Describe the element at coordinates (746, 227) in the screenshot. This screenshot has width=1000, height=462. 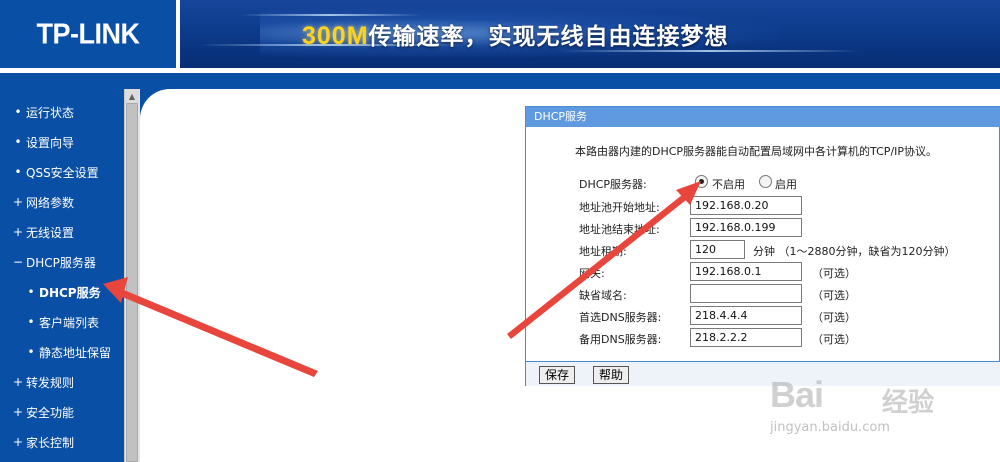
I see `end-ip-input` at that location.